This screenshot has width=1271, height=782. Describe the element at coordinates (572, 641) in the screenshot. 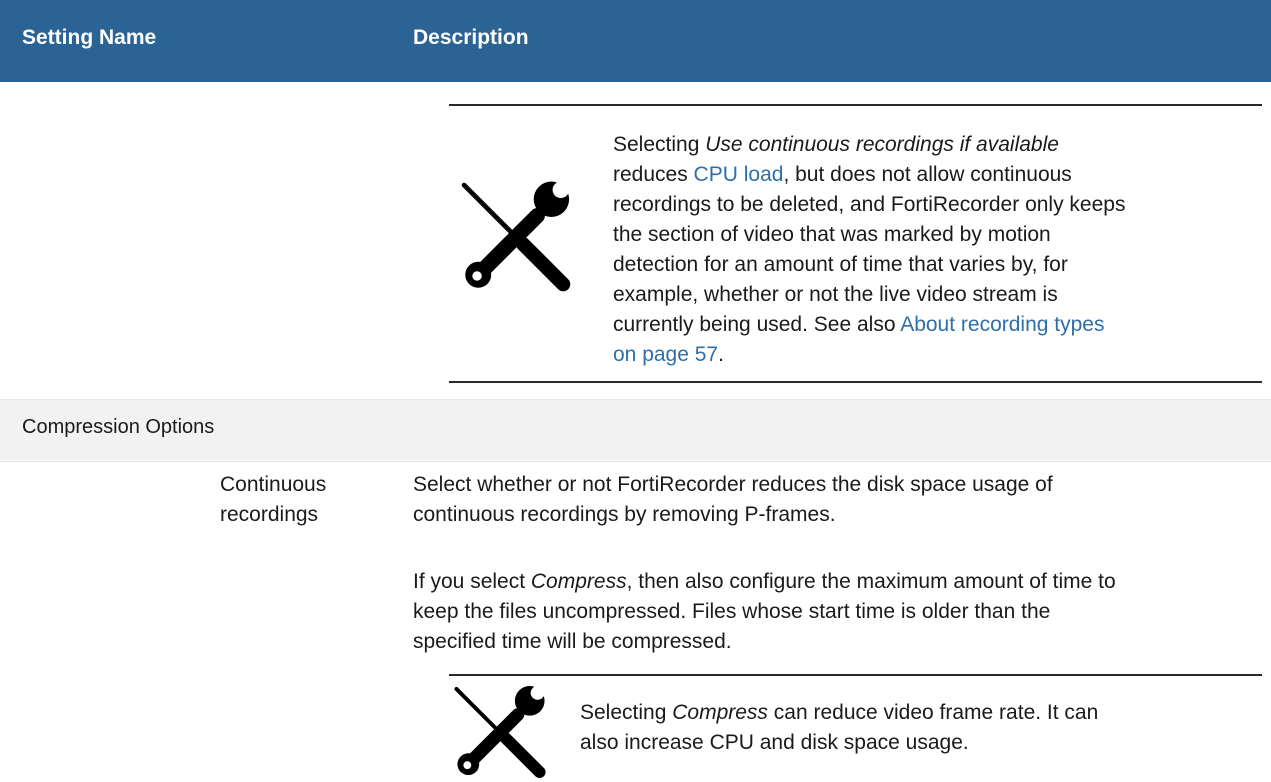

I see `description-text: specified time will be compressed.` at that location.